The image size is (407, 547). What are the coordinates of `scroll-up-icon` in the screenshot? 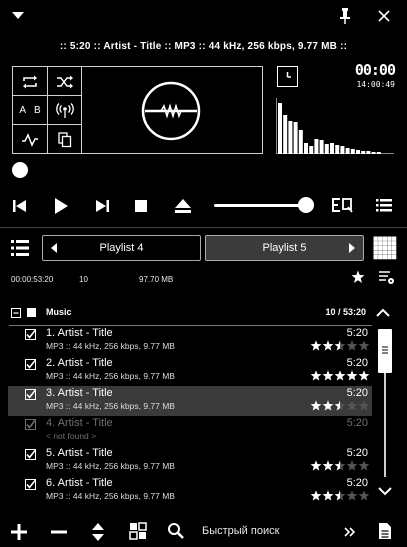 It's located at (383, 313).